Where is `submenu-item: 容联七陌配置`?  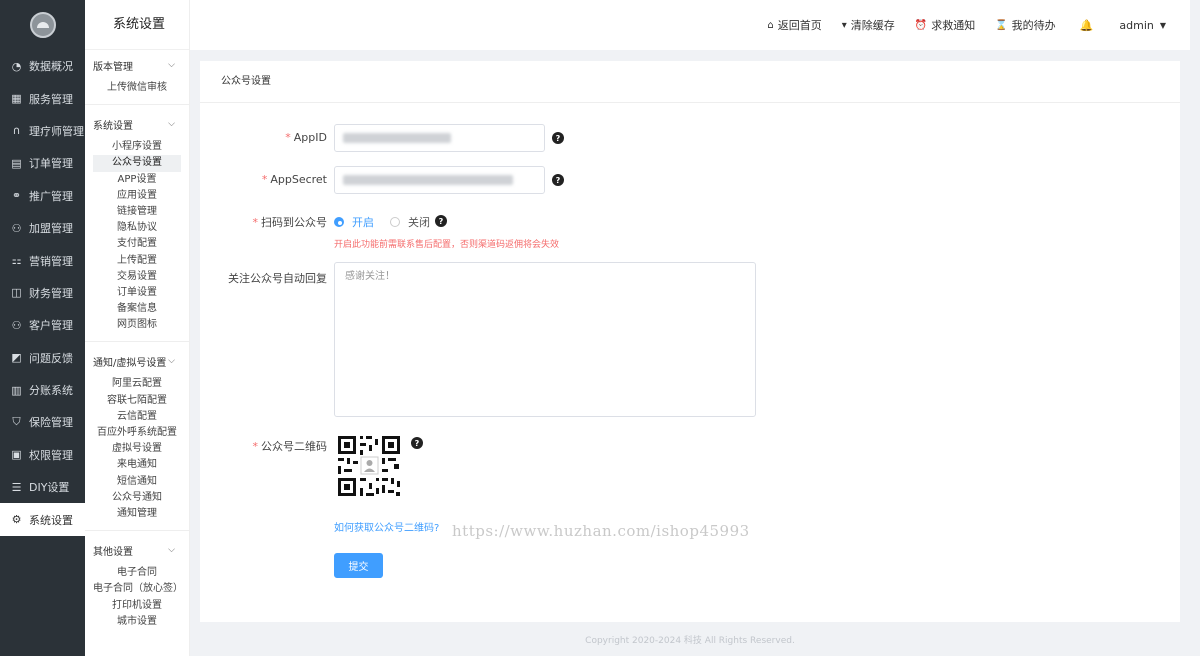 submenu-item: 容联七陌配置 is located at coordinates (137, 401).